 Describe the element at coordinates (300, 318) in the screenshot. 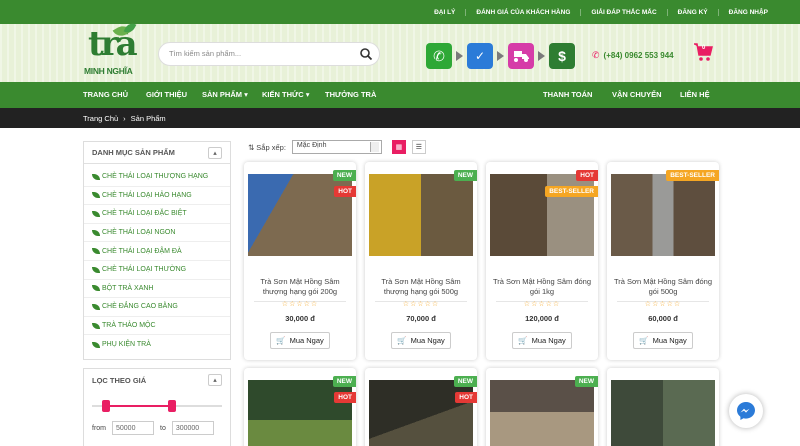

I see `product-price: 30,000 đ` at that location.